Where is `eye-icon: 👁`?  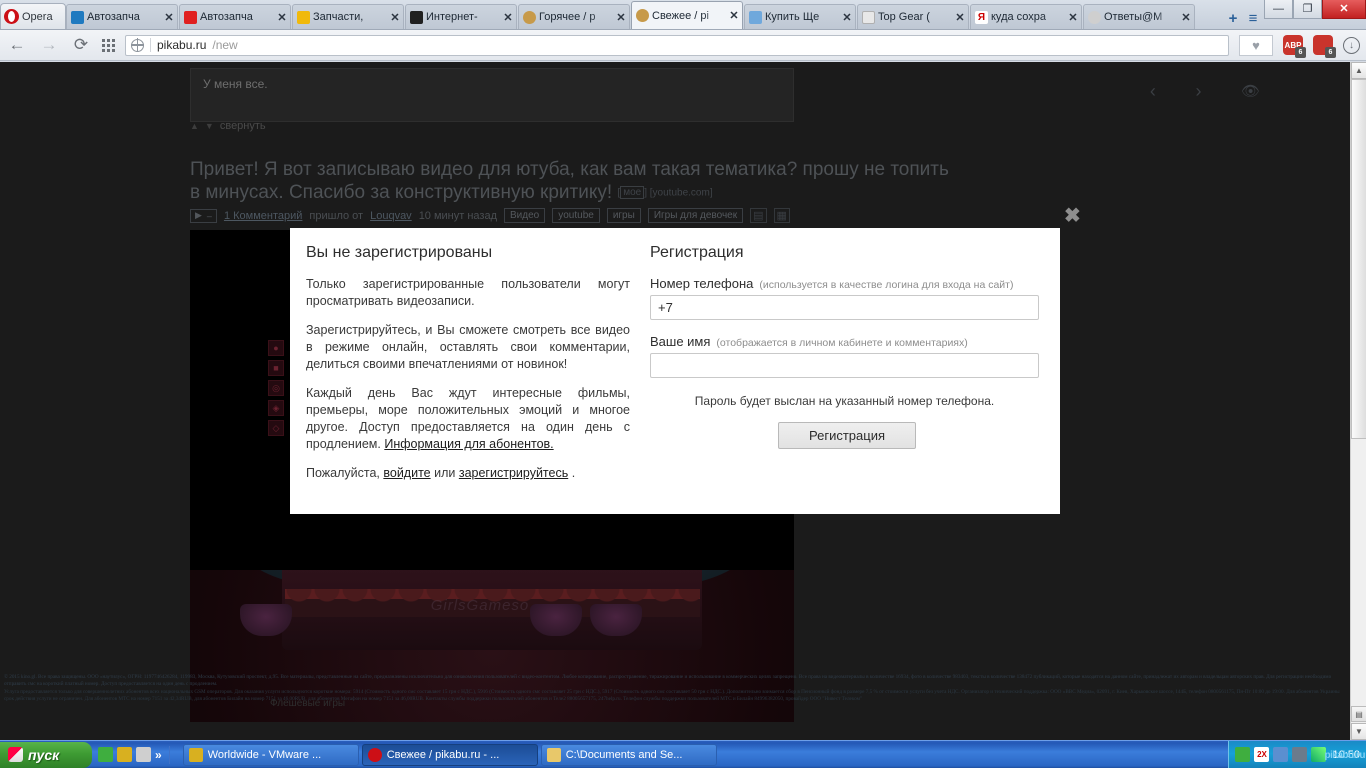
eye-icon: 👁 is located at coordinates (1250, 91).